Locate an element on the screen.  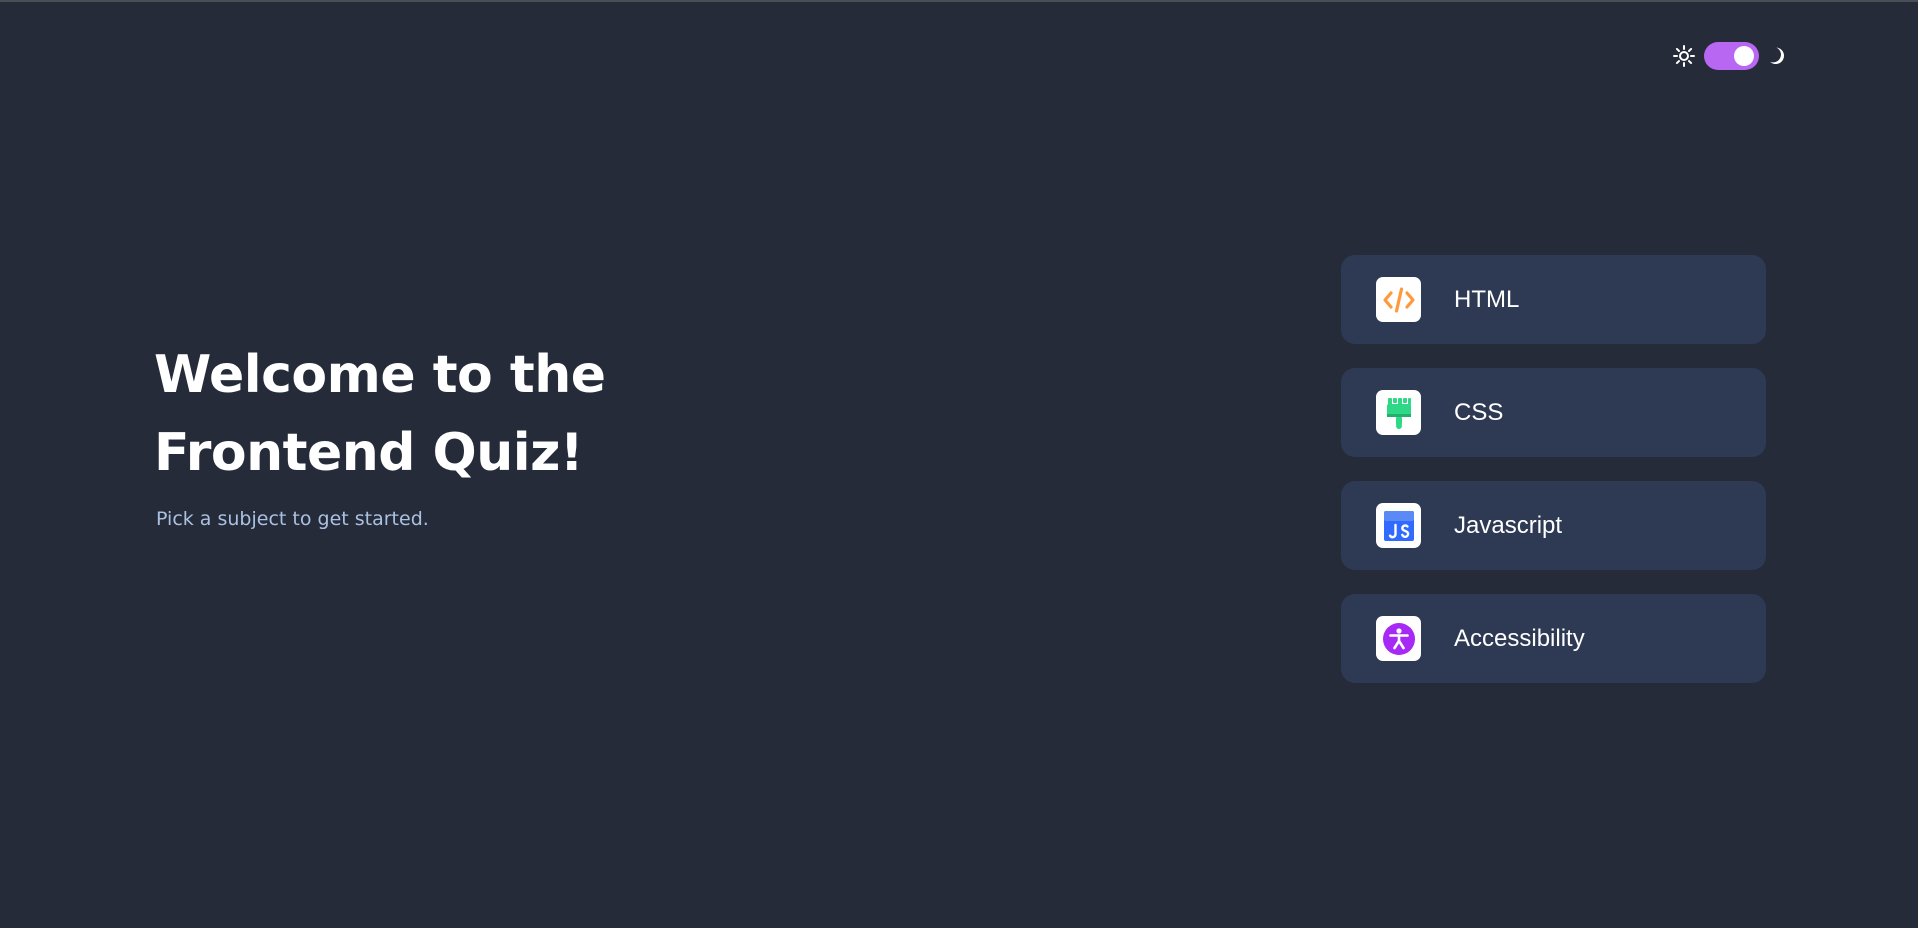
theme-switch-knob is located at coordinates (1744, 56).